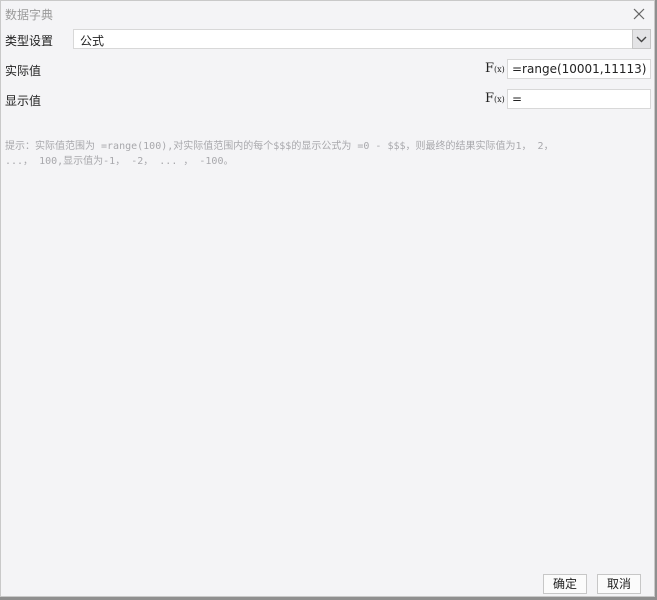 This screenshot has height=600, width=657. Describe the element at coordinates (619, 584) in the screenshot. I see `cancel-button: 取消` at that location.